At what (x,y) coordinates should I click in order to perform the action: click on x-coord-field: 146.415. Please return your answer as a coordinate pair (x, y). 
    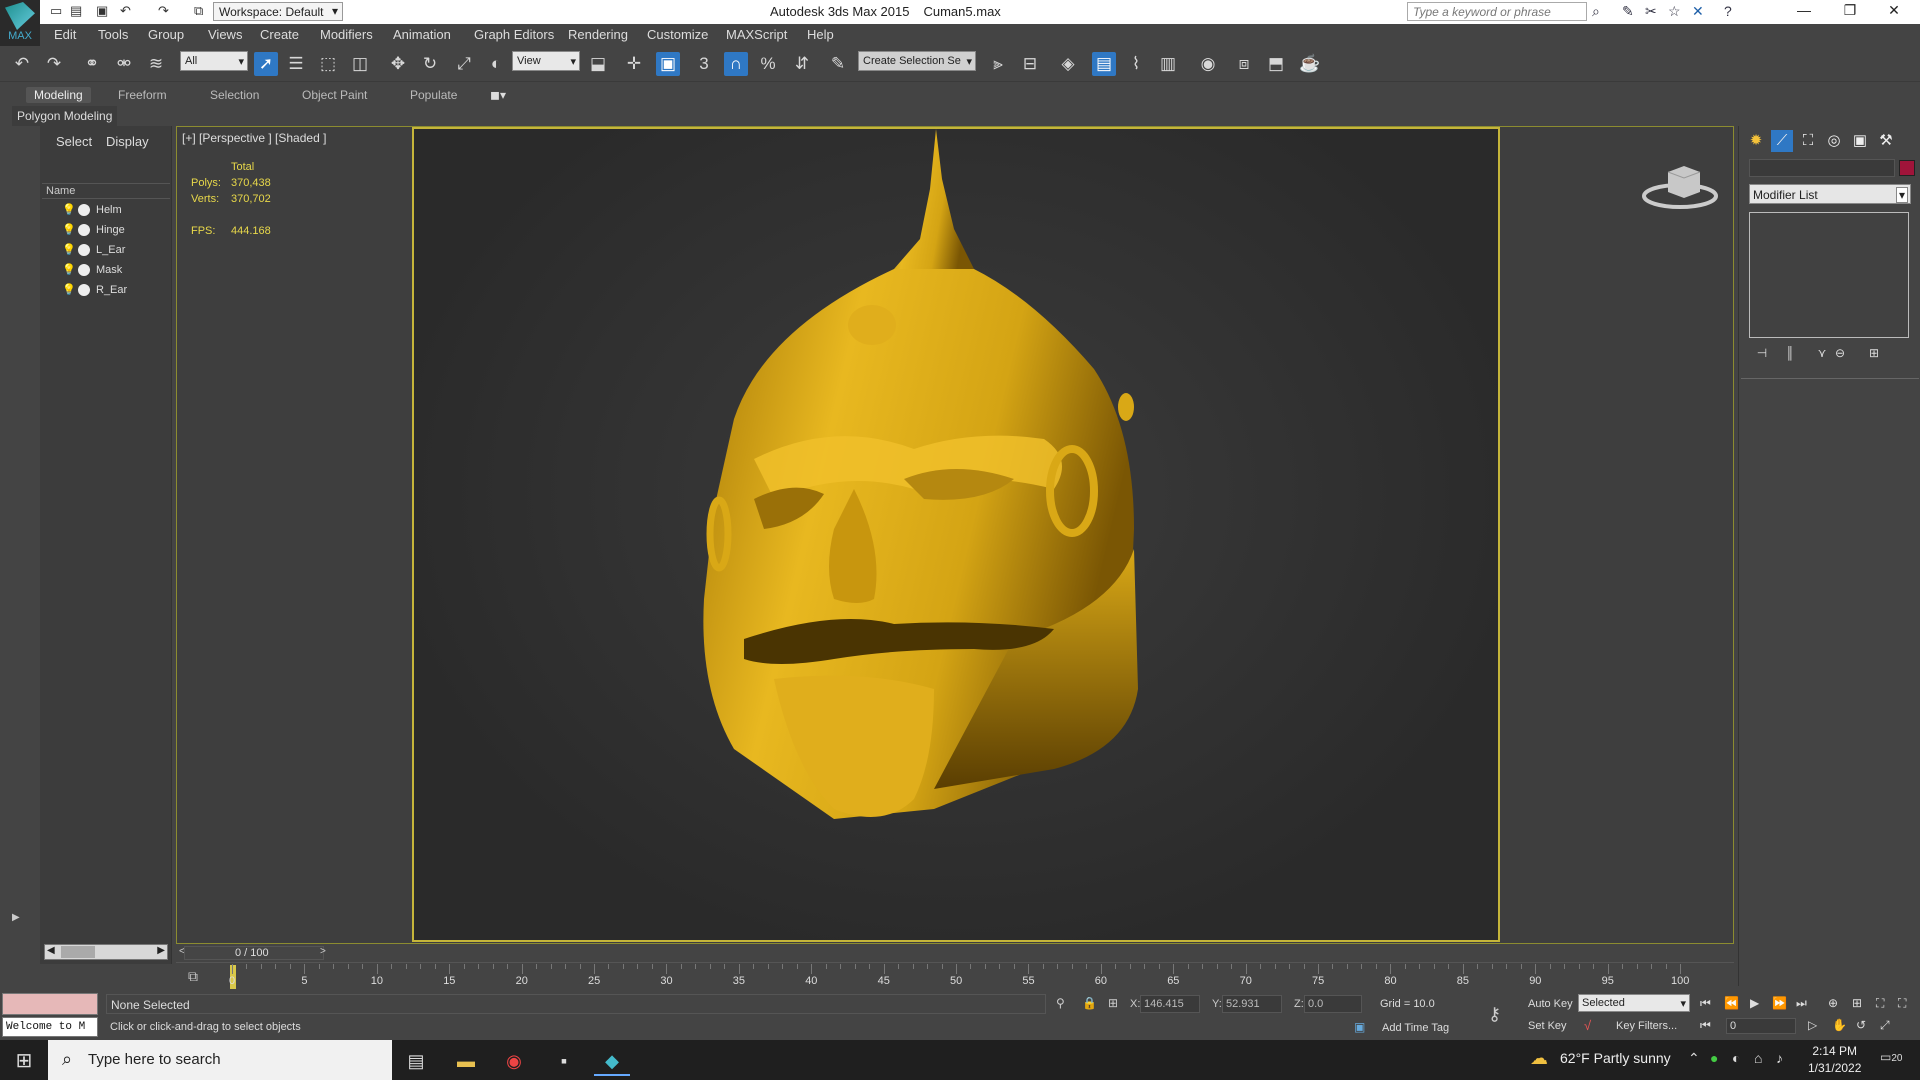
    Looking at the image, I should click on (1170, 1004).